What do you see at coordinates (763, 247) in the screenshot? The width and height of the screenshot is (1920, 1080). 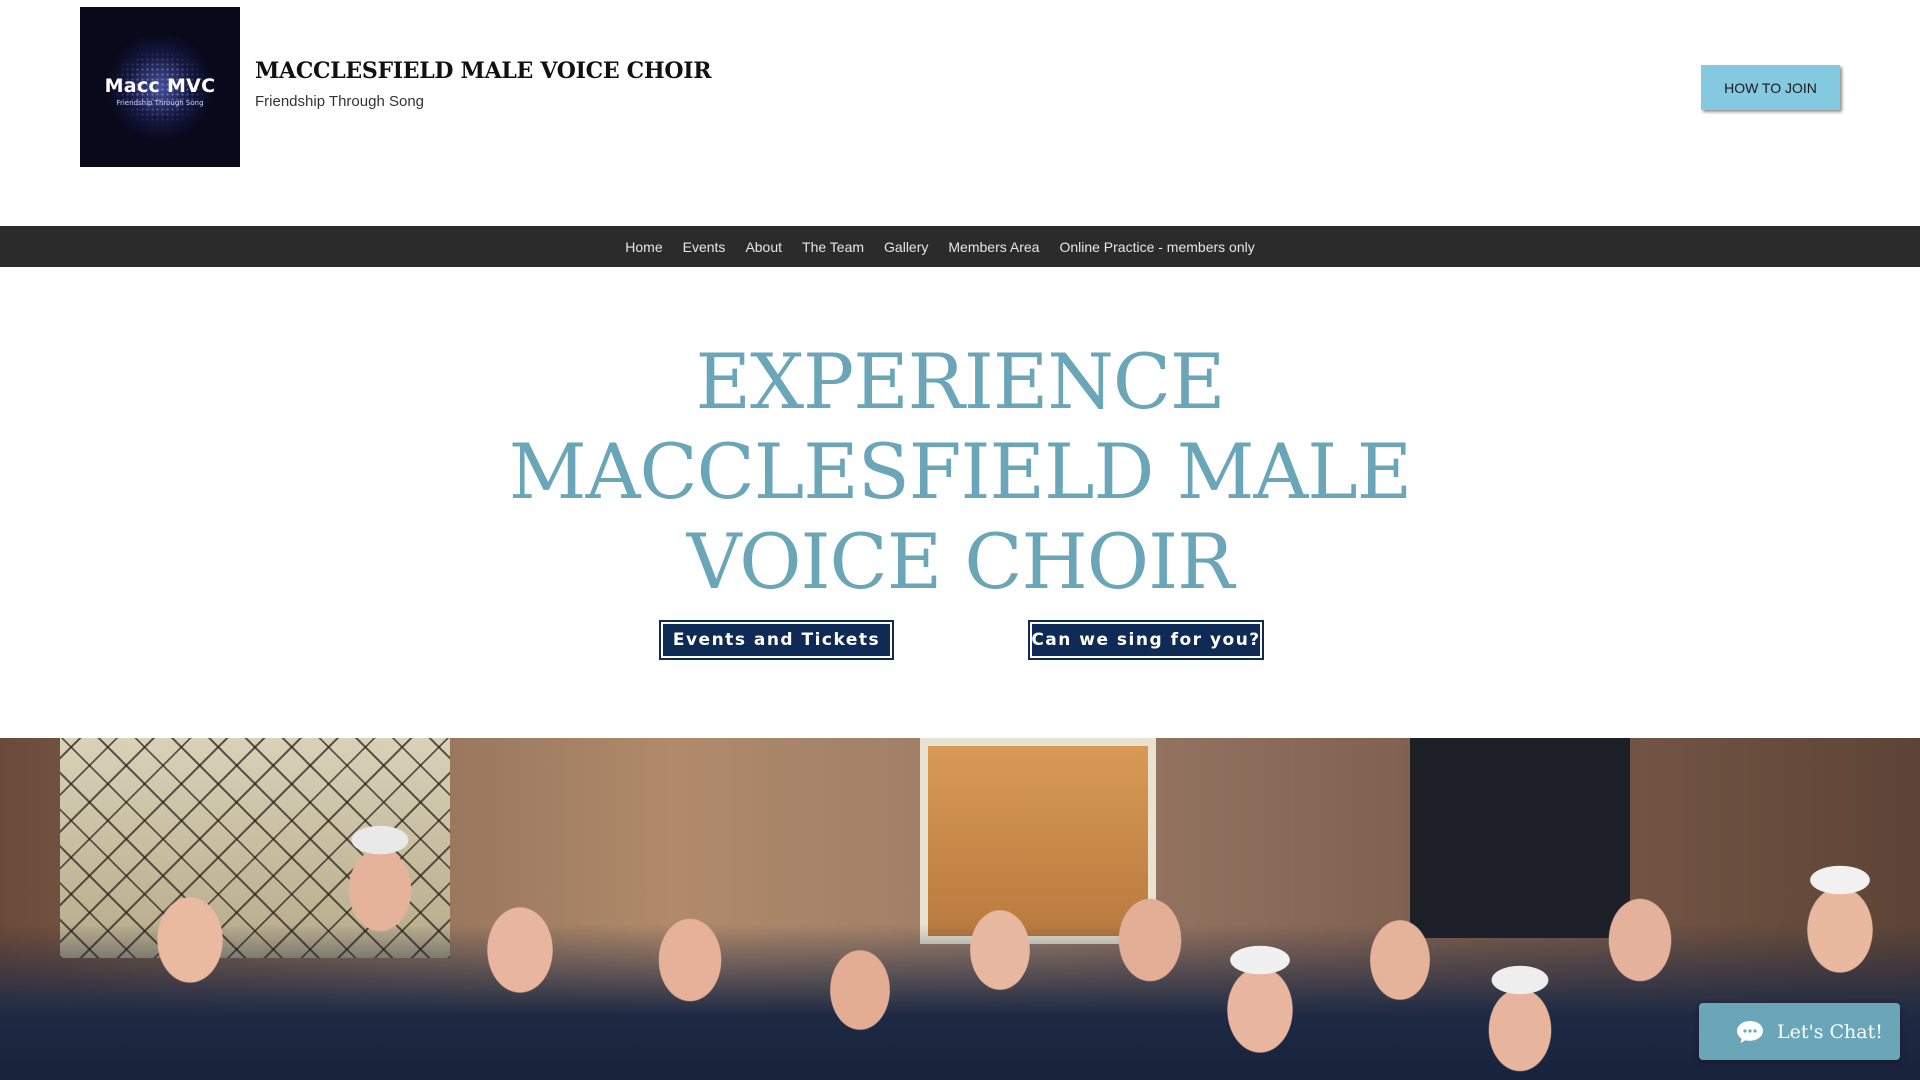 I see `nav-item-about: About` at bounding box center [763, 247].